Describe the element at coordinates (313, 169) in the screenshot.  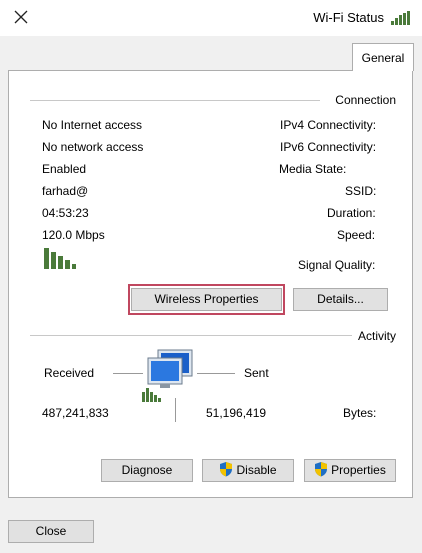
I see `media-state-label: Media State:` at that location.